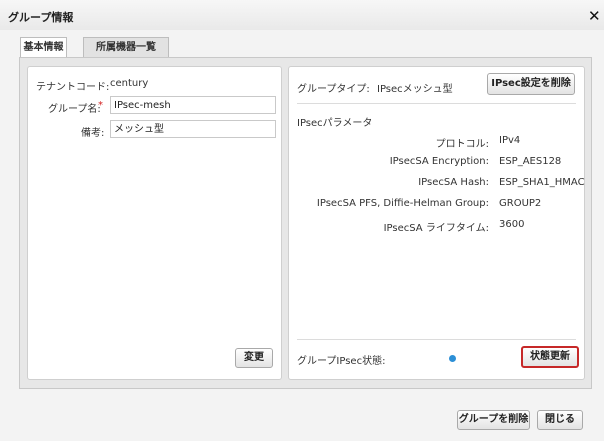 The height and width of the screenshot is (441, 604). Describe the element at coordinates (100, 105) in the screenshot. I see `required-mark: *` at that location.